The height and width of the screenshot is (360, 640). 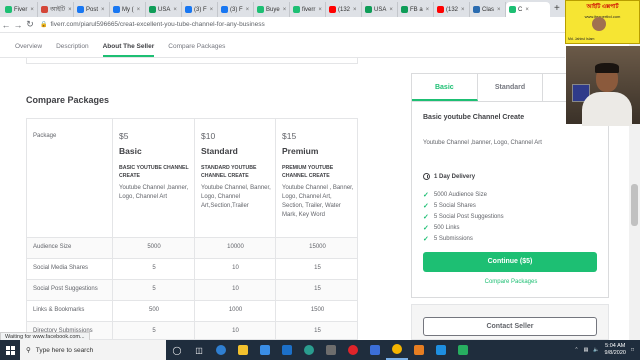 What do you see at coordinates (6, 25) in the screenshot?
I see `back-icon: ←` at bounding box center [6, 25].